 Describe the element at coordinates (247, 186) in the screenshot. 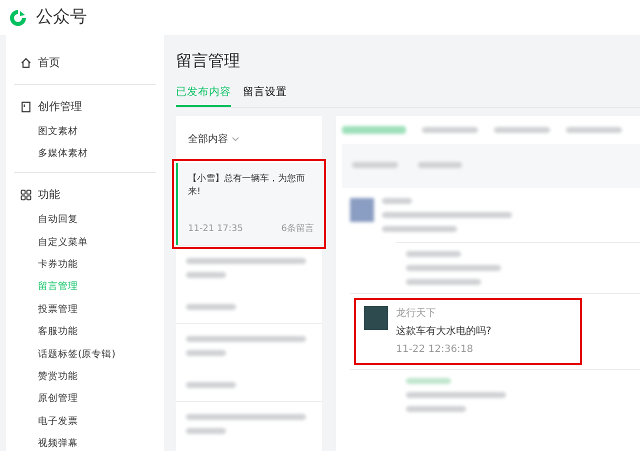

I see `article-title: 【小雪】总有一辆车，为您而来!` at that location.